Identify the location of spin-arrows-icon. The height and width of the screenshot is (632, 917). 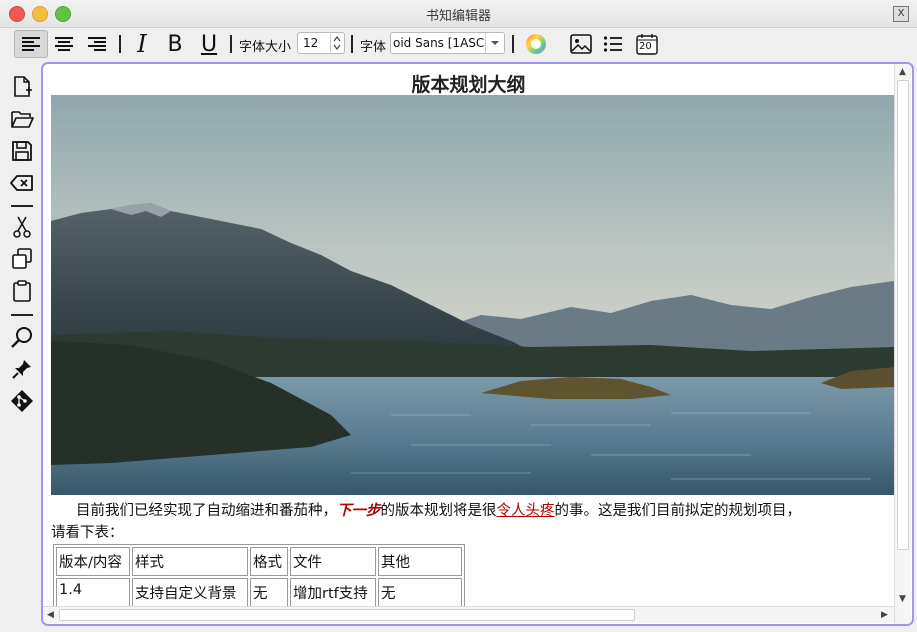
(337, 43).